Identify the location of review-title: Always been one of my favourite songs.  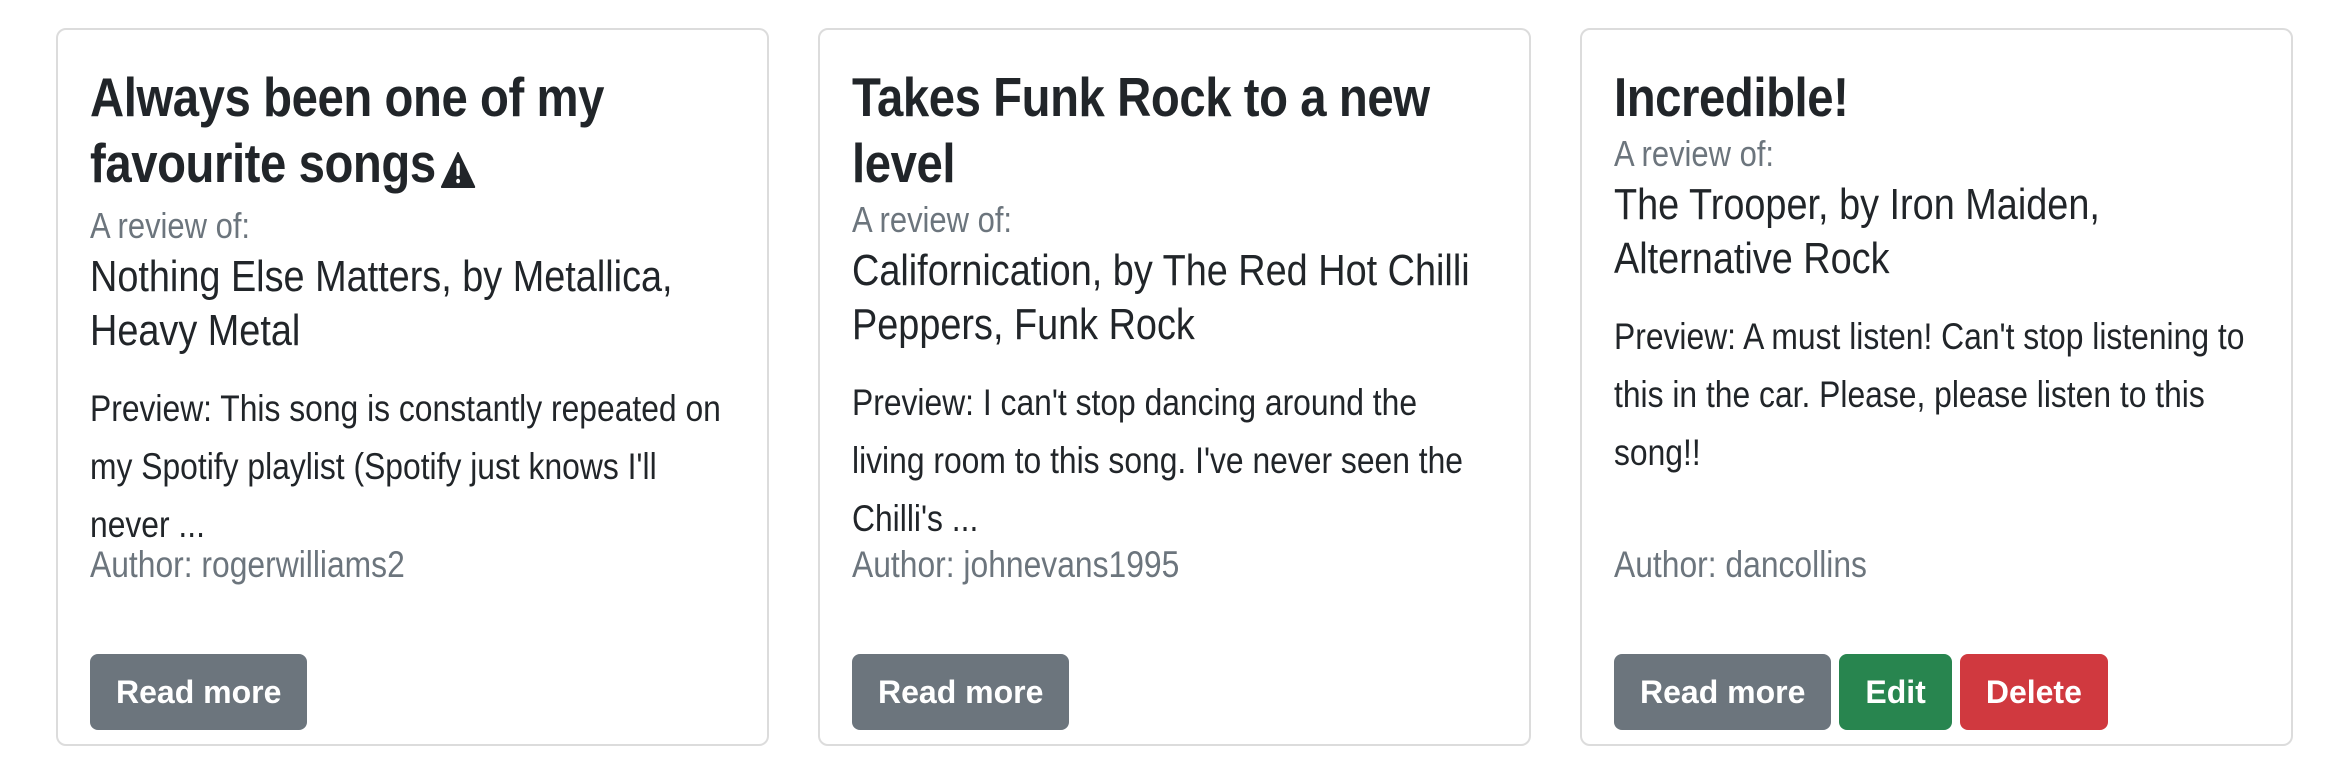
(411, 133).